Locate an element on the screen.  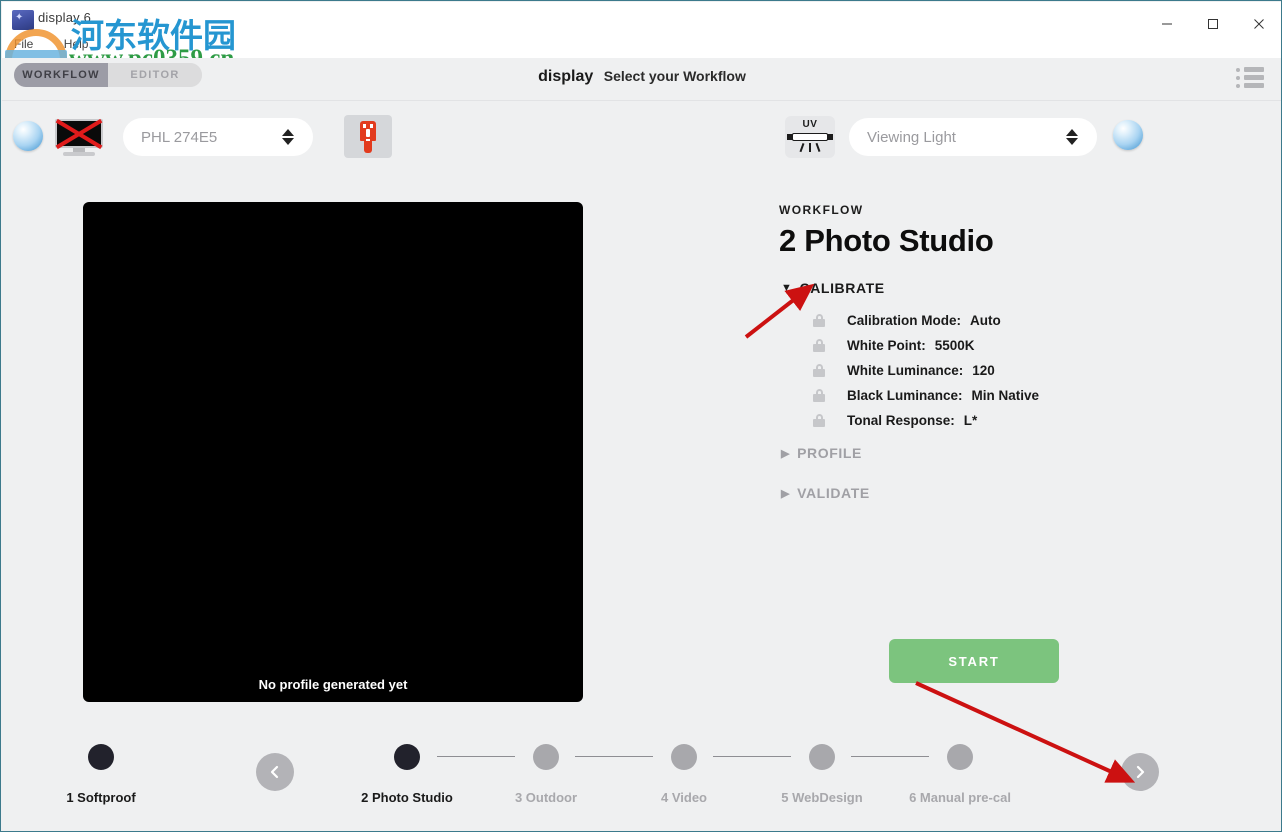
step-label: 6 Manual pre-cal is located at coordinates (960, 797).